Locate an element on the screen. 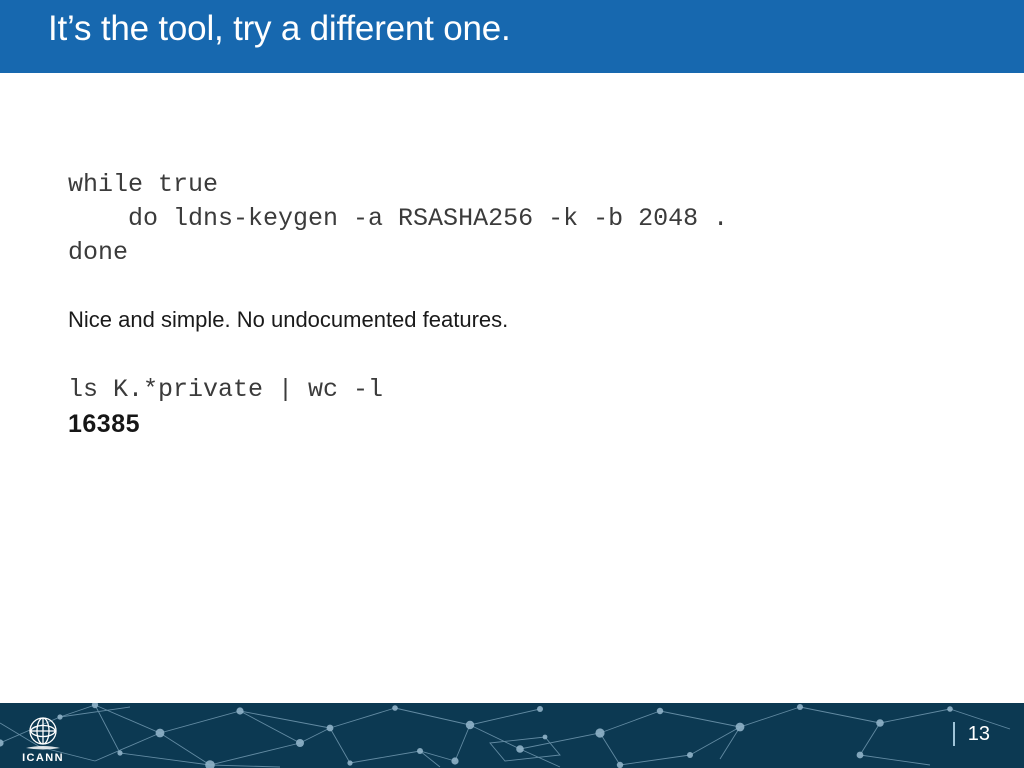 The width and height of the screenshot is (1024, 768). page-title: It’s the tool, try a different one. is located at coordinates (279, 28).